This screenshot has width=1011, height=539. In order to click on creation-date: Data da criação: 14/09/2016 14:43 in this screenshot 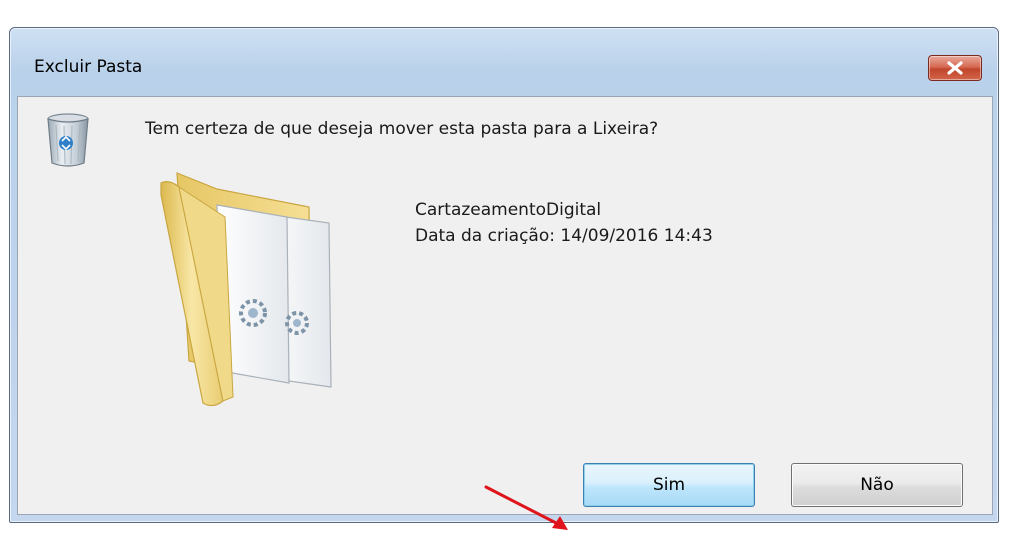, I will do `click(564, 236)`.